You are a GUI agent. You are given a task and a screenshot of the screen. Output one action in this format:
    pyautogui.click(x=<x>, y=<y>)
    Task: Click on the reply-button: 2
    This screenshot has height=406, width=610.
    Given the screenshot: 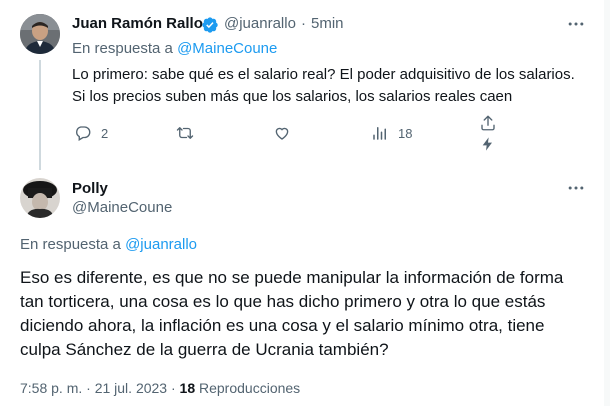 What is the action you would take?
    pyautogui.click(x=91, y=133)
    